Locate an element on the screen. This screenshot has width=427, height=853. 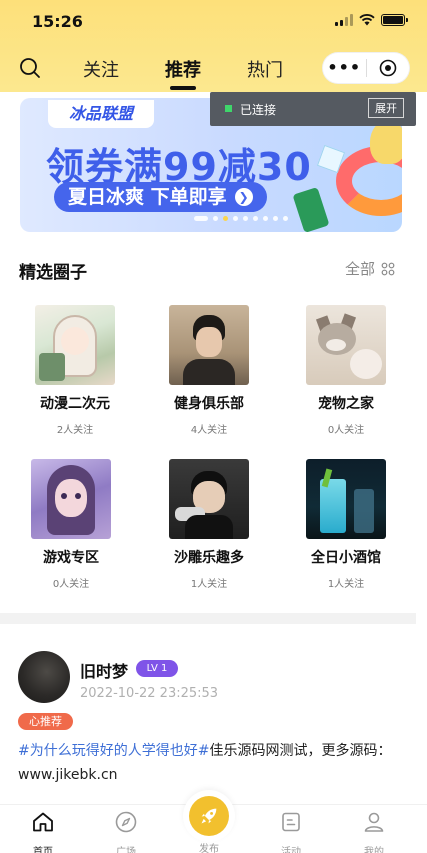
circle-card: 沙雕乐趣多 1人关注 is located at coordinates (209, 524).